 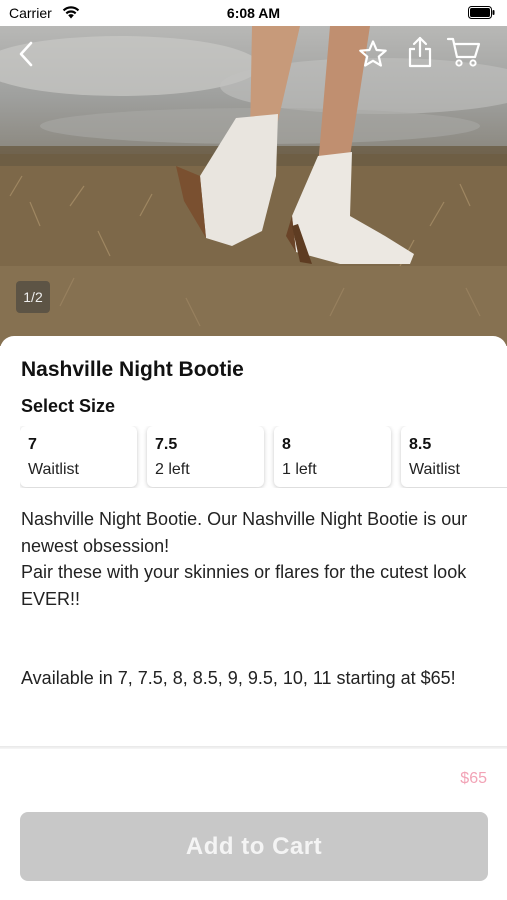 What do you see at coordinates (481, 12) in the screenshot?
I see `battery-icon` at bounding box center [481, 12].